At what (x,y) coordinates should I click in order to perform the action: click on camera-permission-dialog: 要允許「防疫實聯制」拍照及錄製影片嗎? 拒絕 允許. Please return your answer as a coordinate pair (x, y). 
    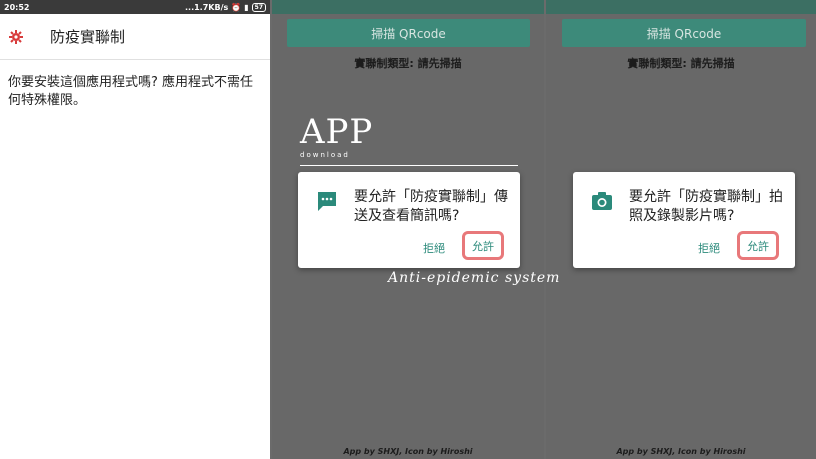
    Looking at the image, I should click on (684, 220).